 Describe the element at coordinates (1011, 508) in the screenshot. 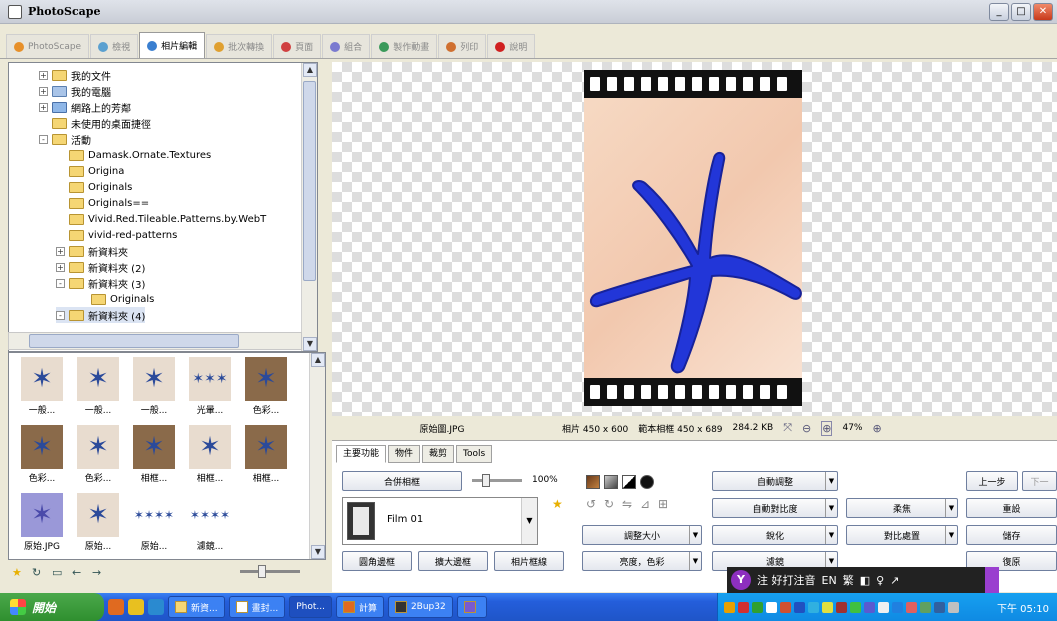

I see `reset-button: 重設` at that location.